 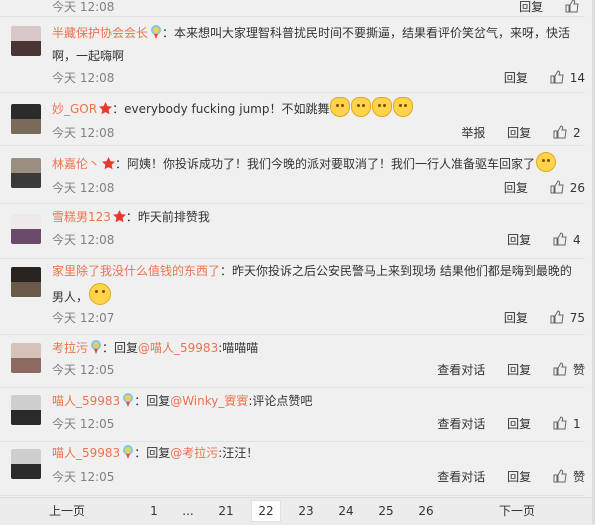 What do you see at coordinates (194, 453) in the screenshot?
I see `mention-link: @考拉污` at bounding box center [194, 453].